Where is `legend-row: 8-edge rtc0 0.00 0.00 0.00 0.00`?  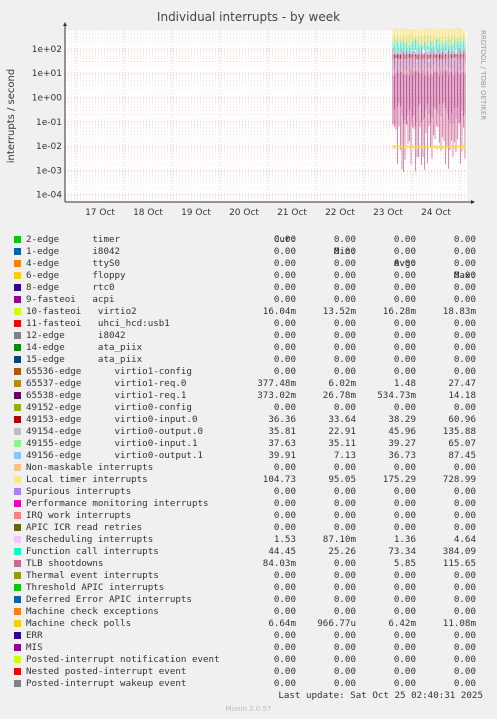
legend-row: 8-edge rtc0 0.00 0.00 0.00 0.00 is located at coordinates (248, 288).